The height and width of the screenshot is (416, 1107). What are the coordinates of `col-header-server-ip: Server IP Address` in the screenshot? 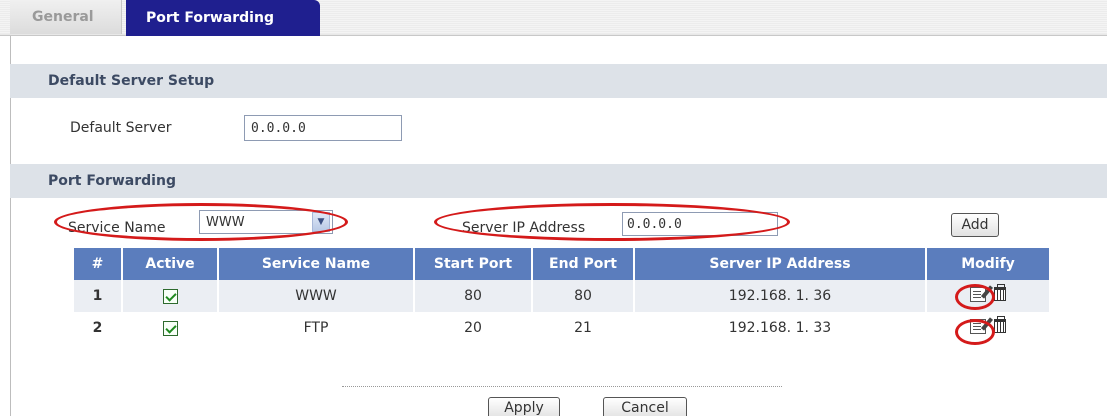 It's located at (780, 264).